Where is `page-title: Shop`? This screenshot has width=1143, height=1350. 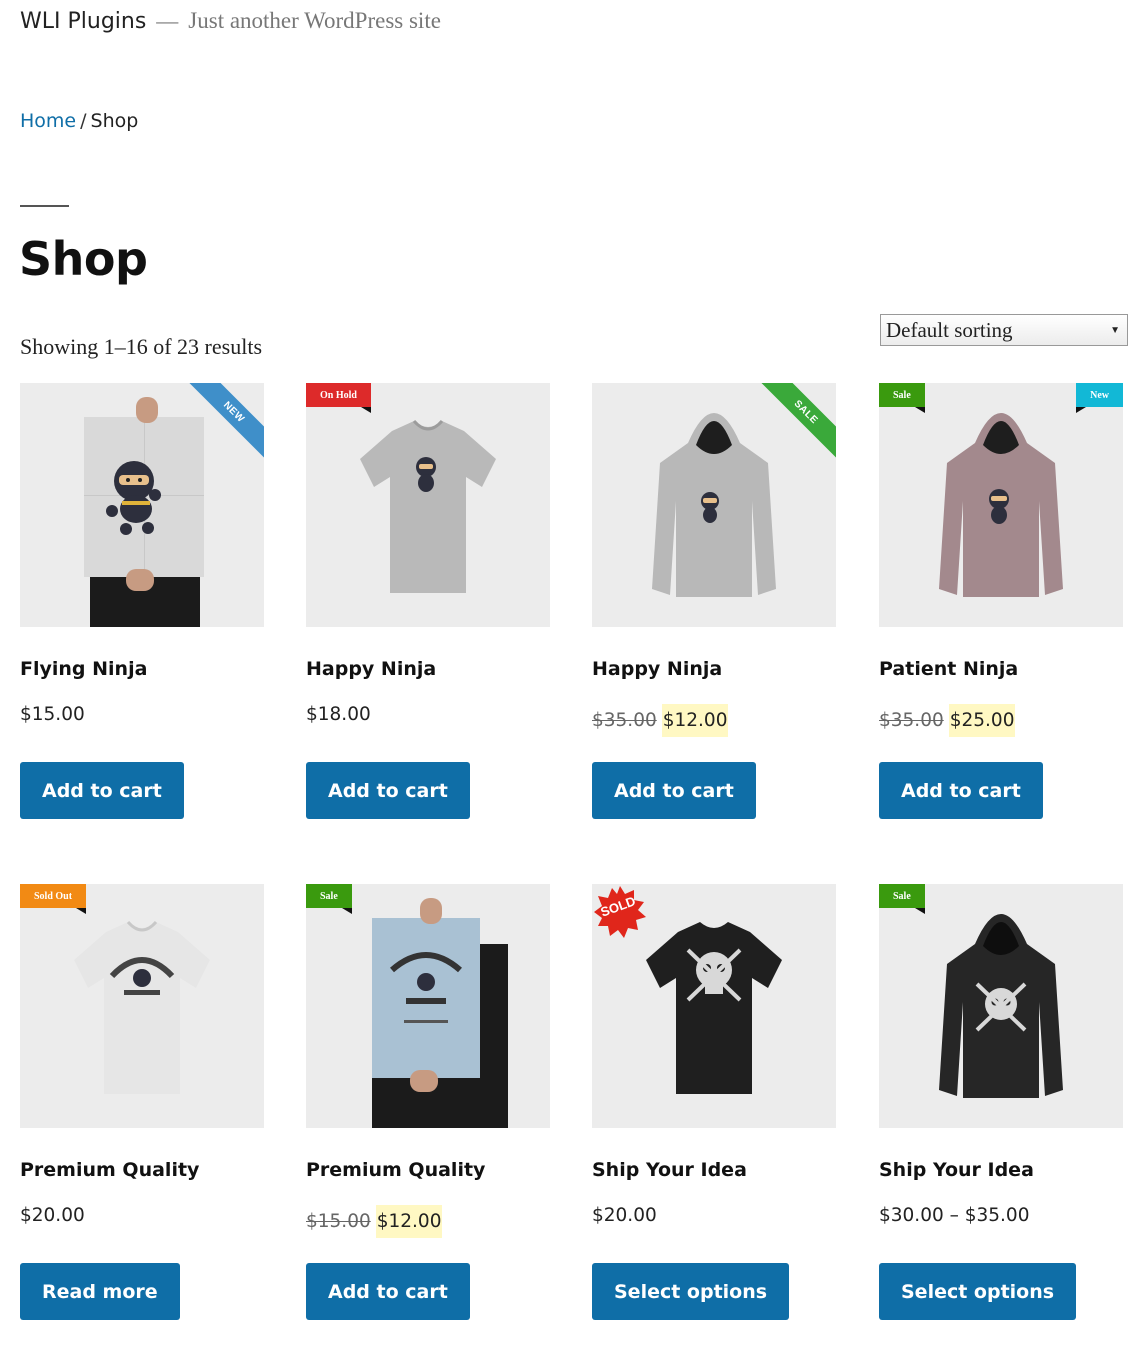
page-title: Shop is located at coordinates (83, 259).